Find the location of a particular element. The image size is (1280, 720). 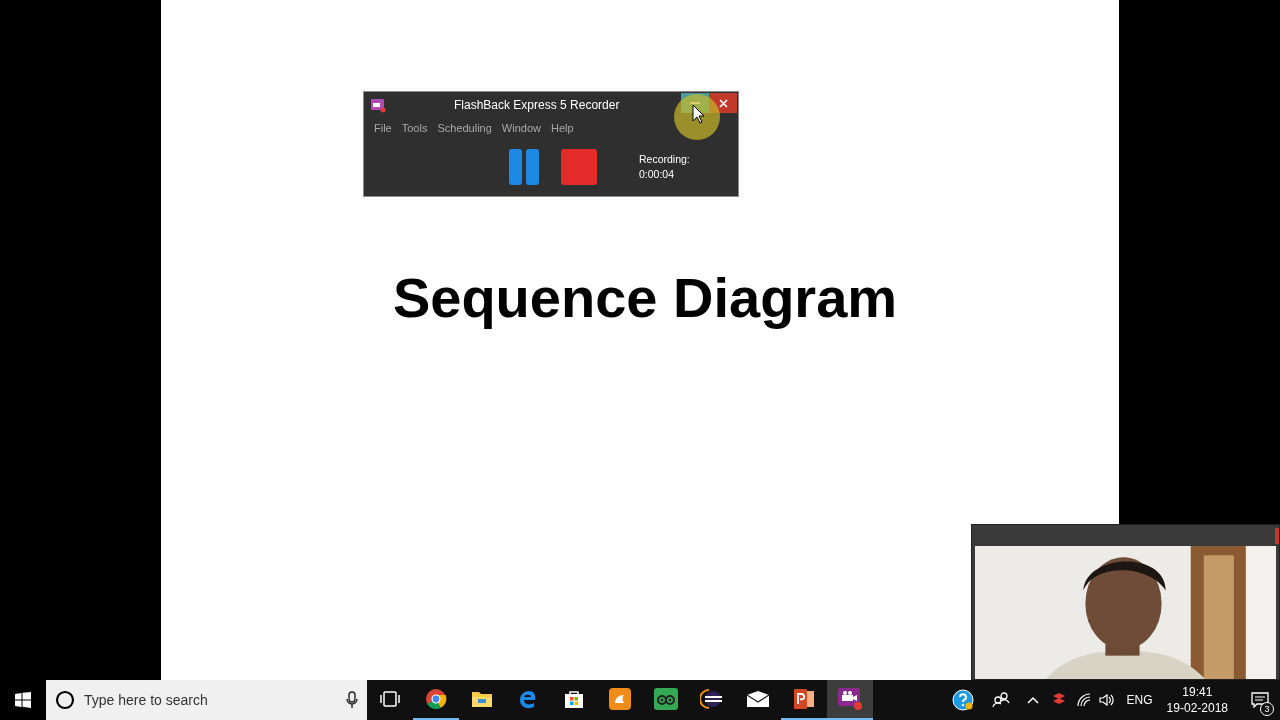

start-button is located at coordinates (23, 700).